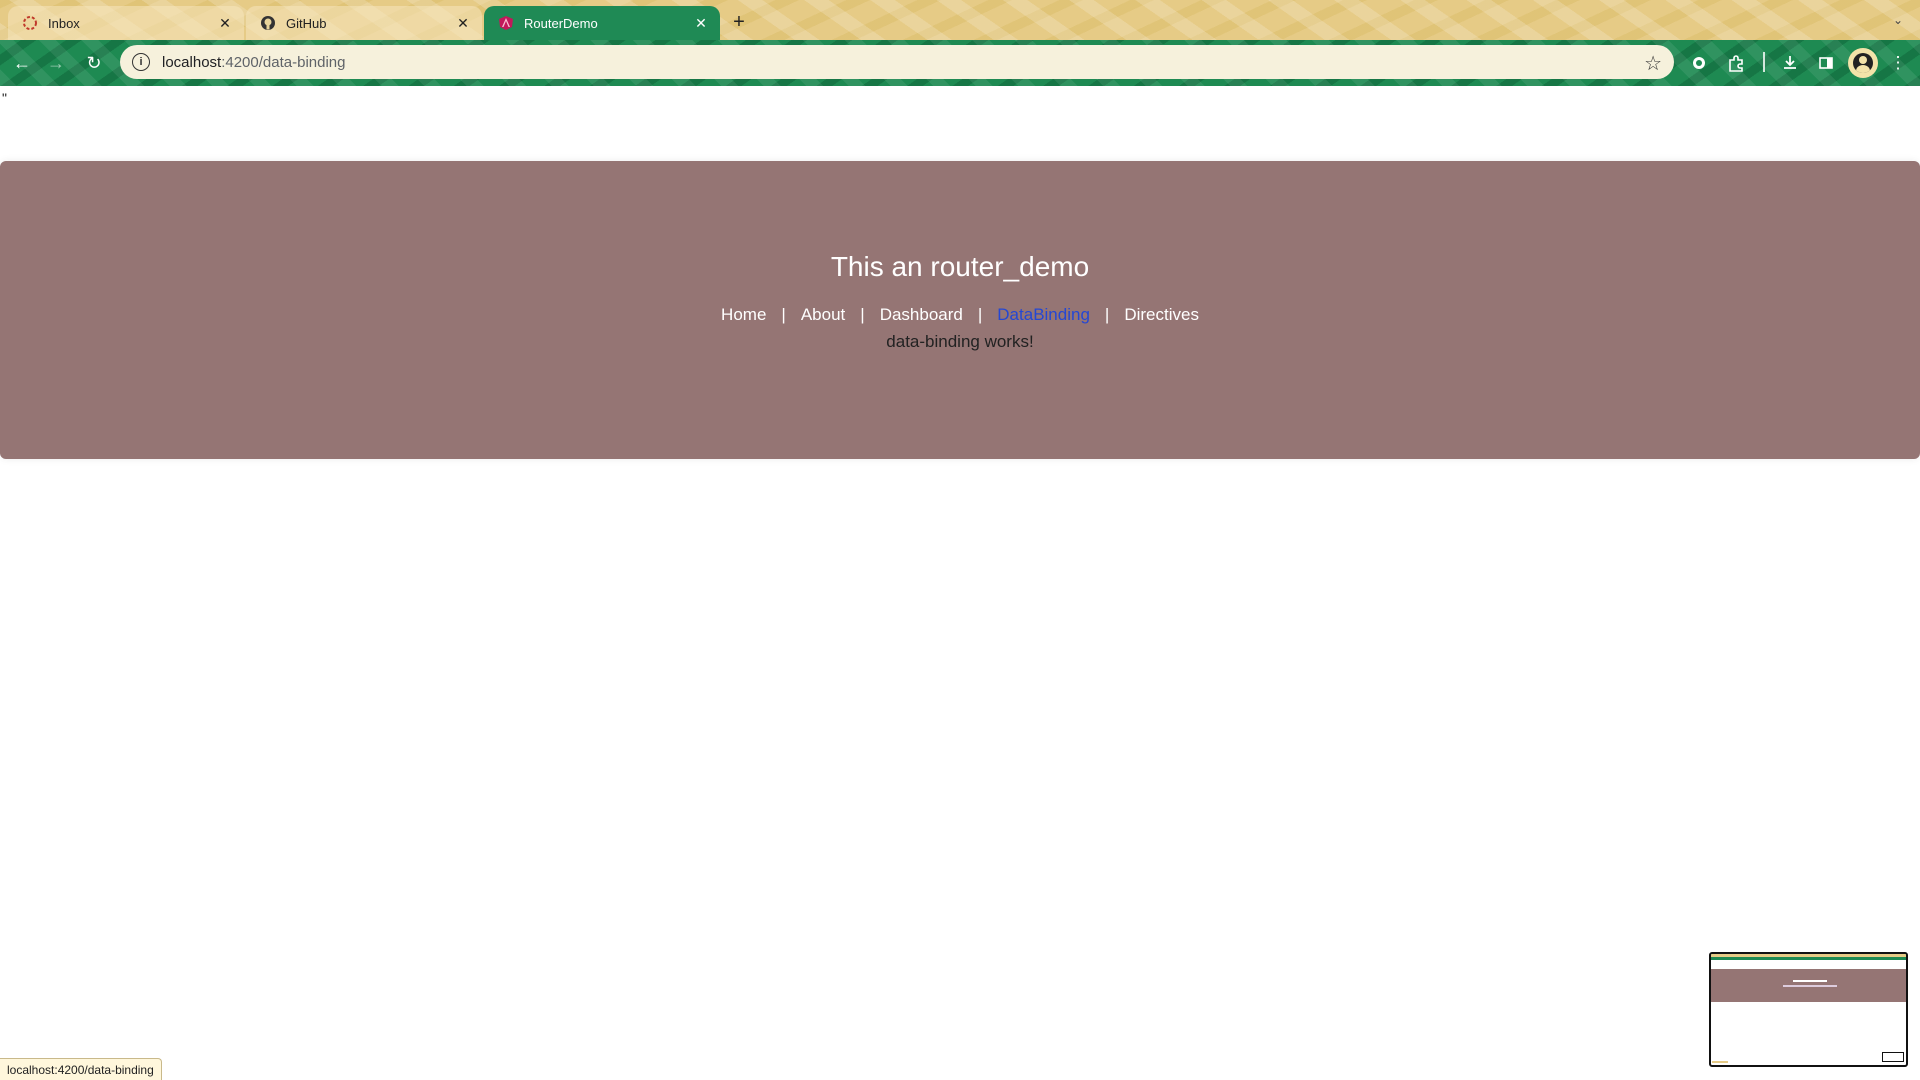 Image resolution: width=1920 pixels, height=1080 pixels. What do you see at coordinates (1898, 20) in the screenshot?
I see `chevron-down-icon: ⌄` at bounding box center [1898, 20].